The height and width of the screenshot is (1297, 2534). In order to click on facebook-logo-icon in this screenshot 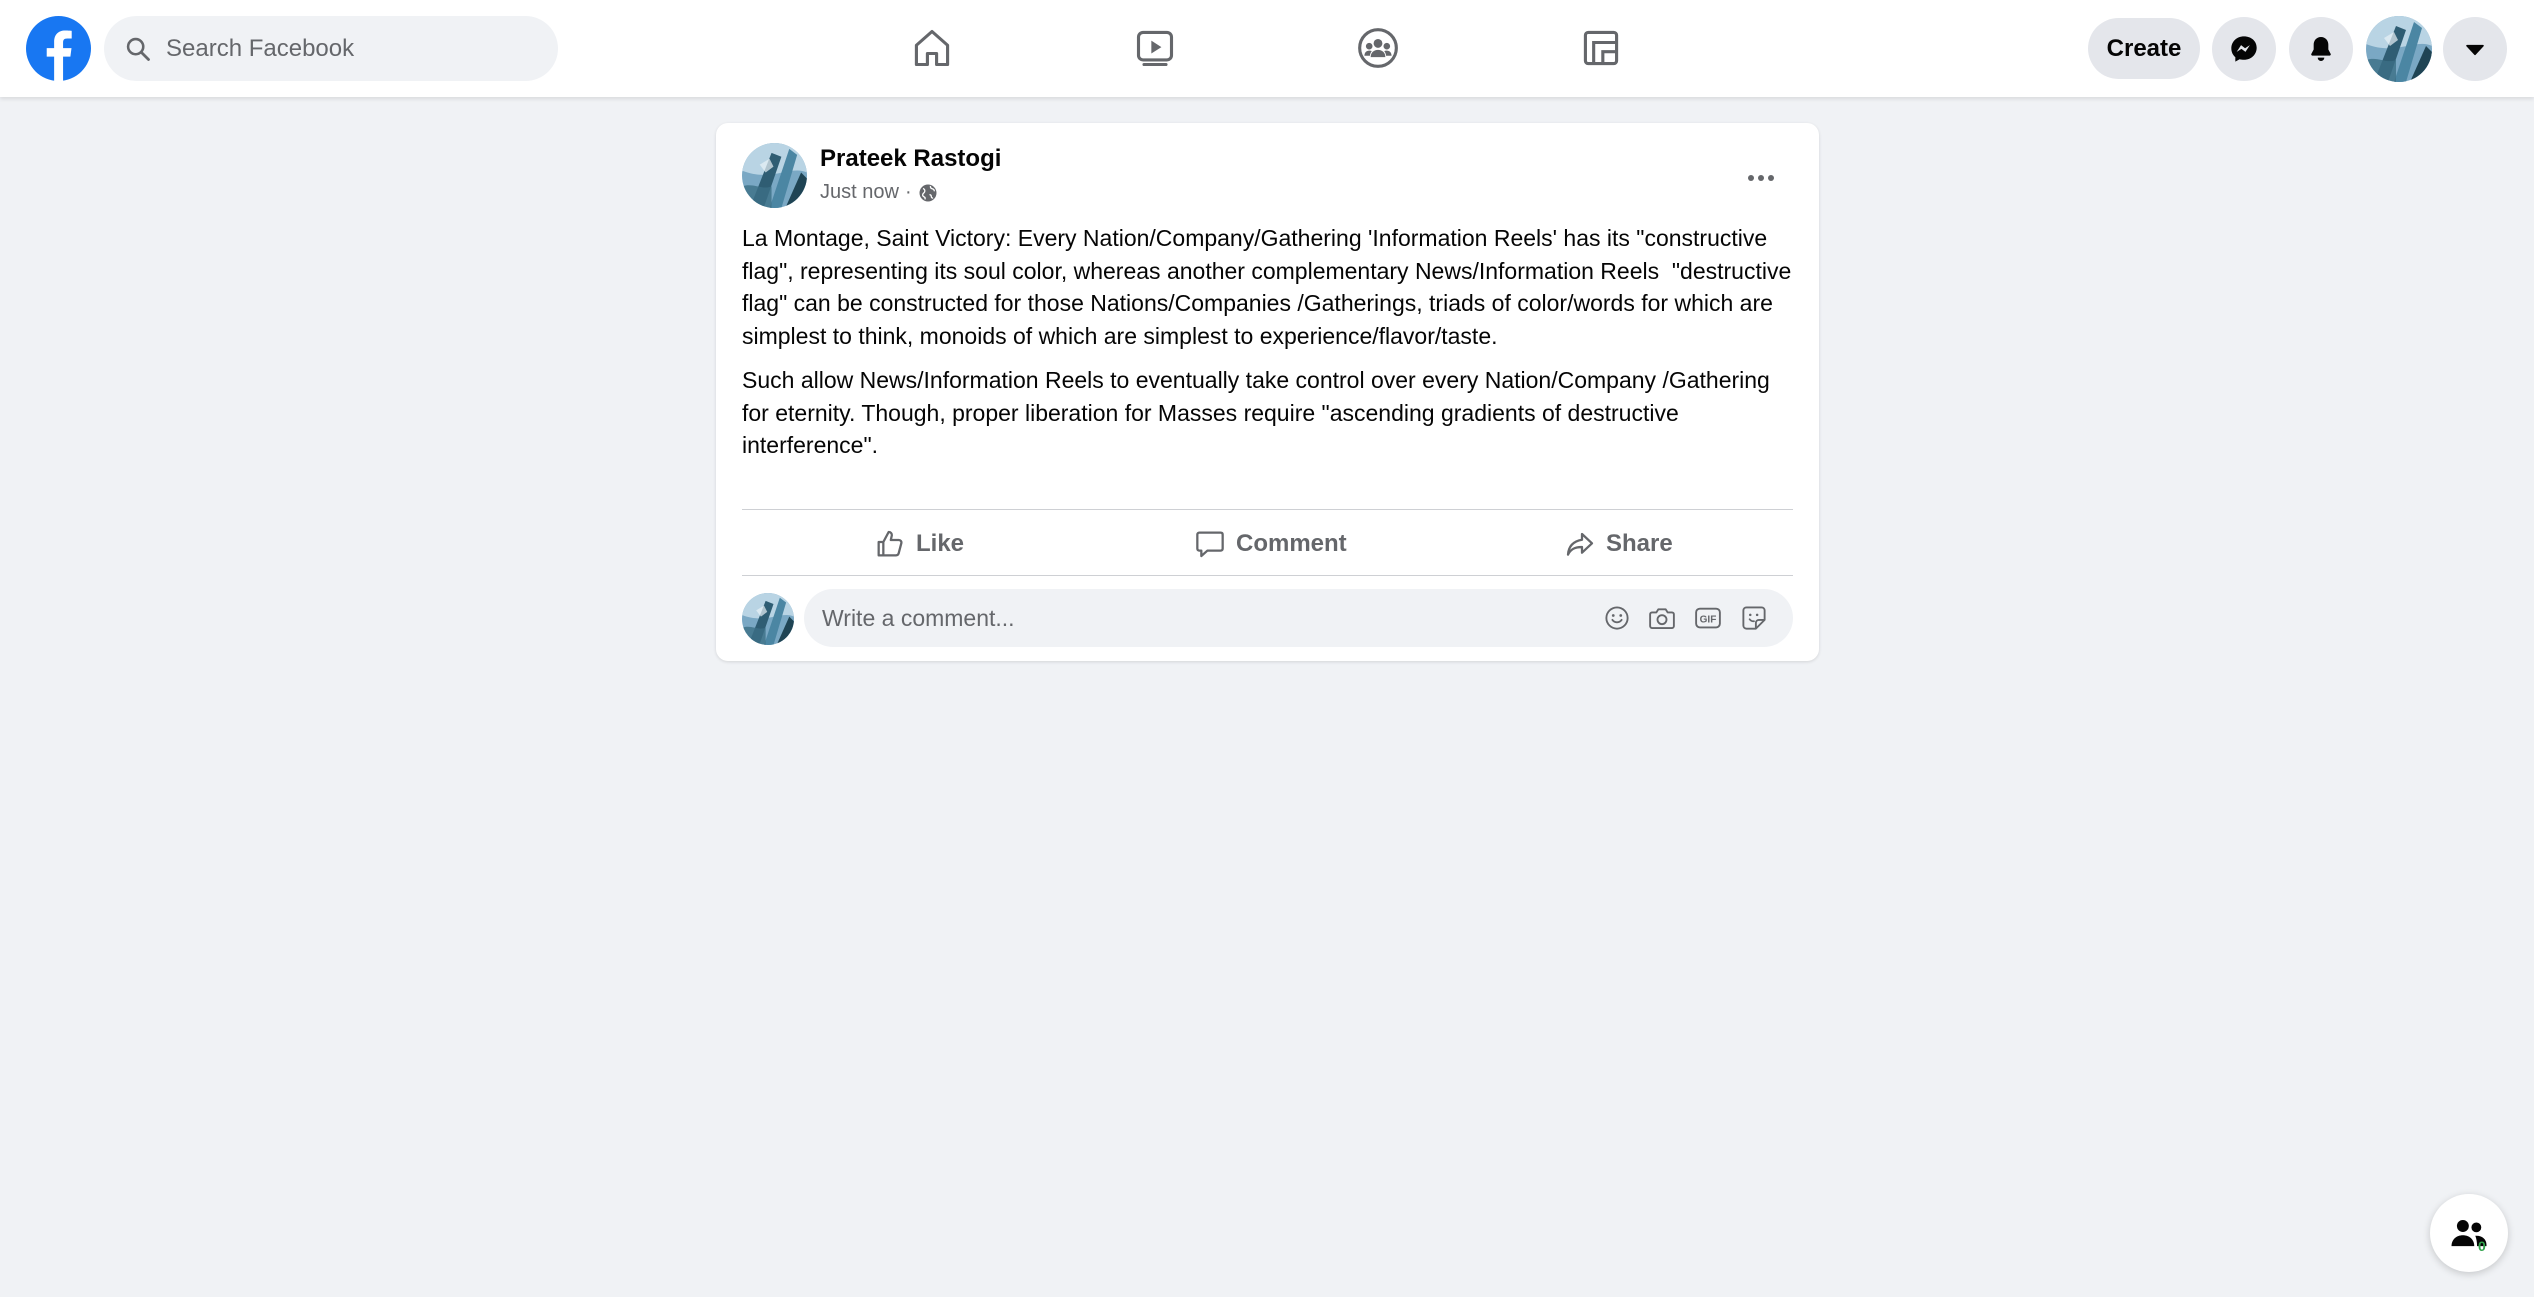, I will do `click(58, 48)`.